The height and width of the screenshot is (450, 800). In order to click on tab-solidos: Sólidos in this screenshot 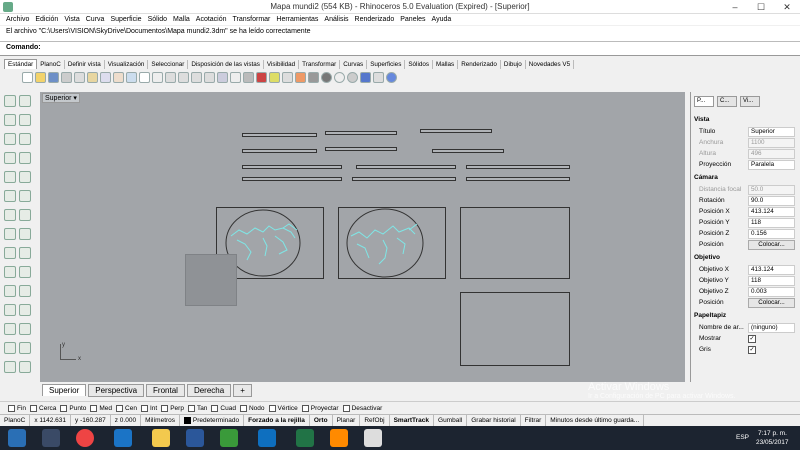, I will do `click(419, 64)`.